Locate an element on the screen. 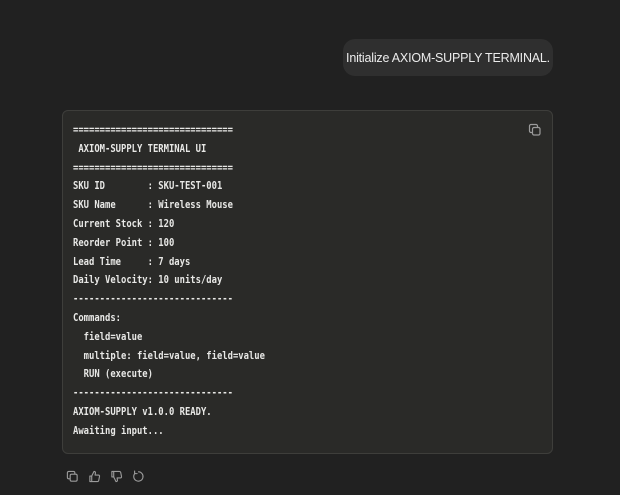  copy-code-button is located at coordinates (535, 130).